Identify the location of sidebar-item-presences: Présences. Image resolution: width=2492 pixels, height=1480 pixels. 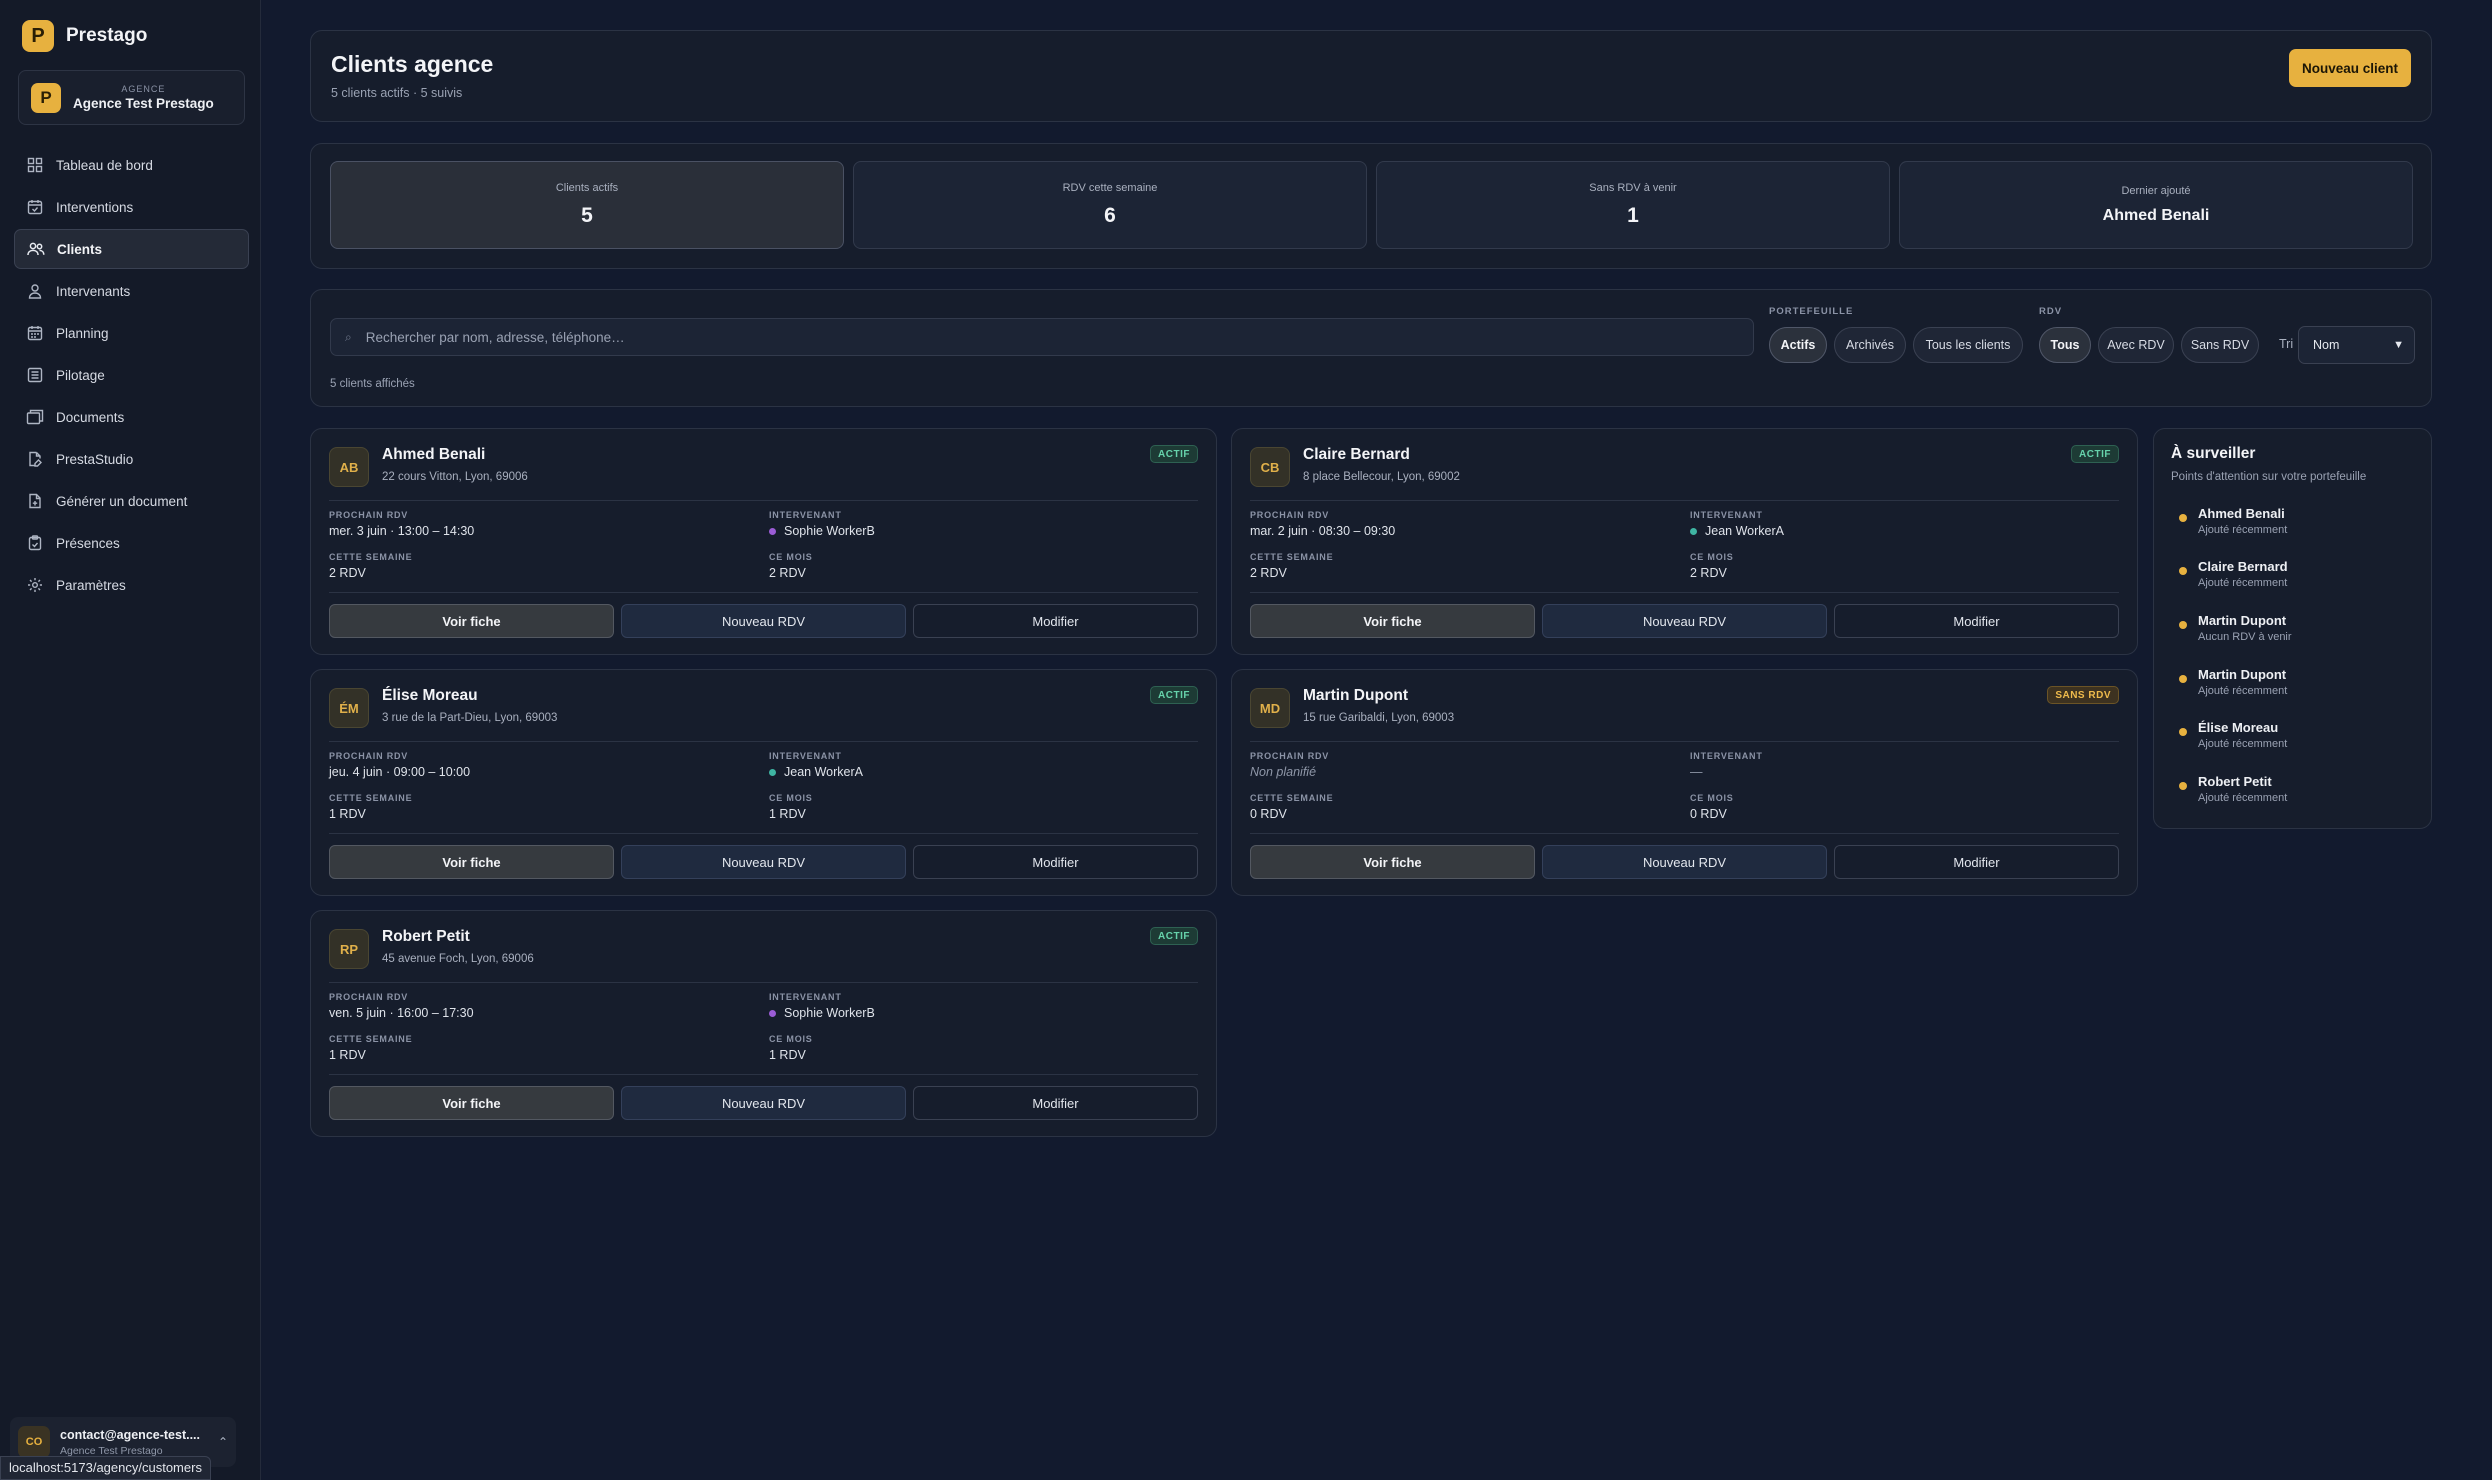
(131, 543).